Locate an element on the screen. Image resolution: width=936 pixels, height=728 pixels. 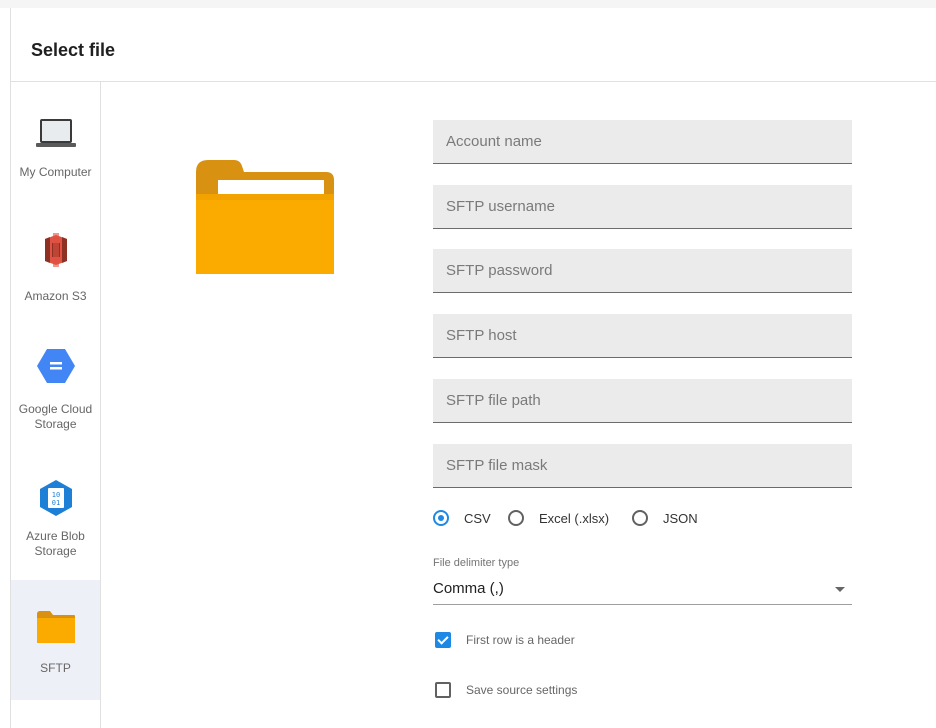
radio-label: JSON is located at coordinates (680, 518).